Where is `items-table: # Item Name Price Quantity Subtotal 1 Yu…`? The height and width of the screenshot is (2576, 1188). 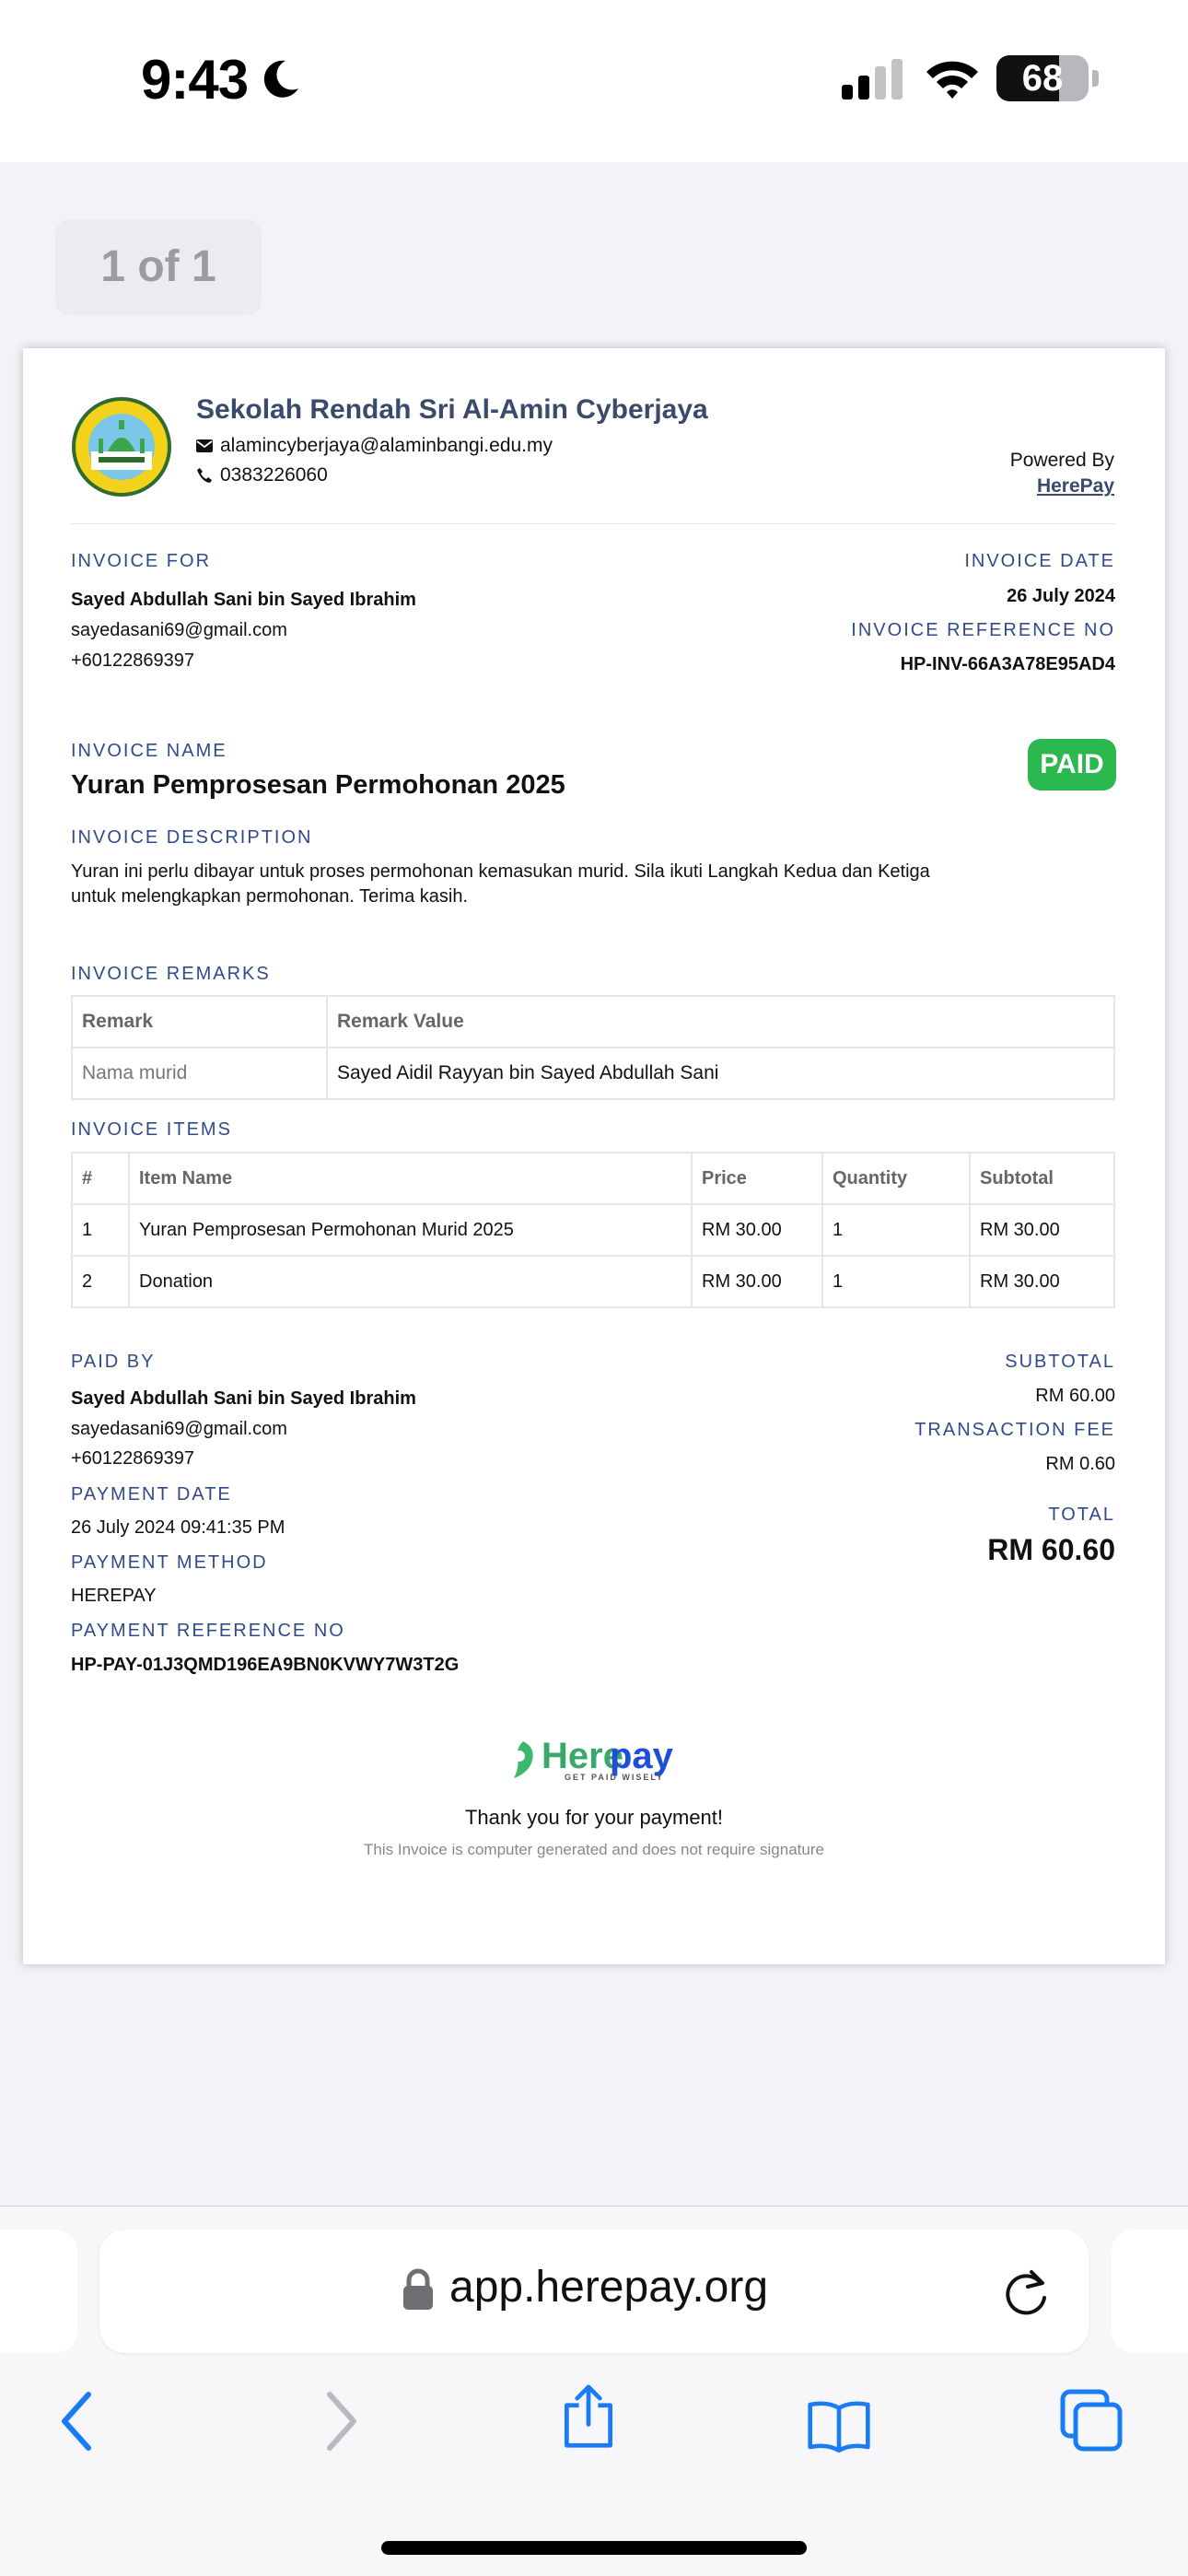
items-table: # Item Name Price Quantity Subtotal 1 Yu… is located at coordinates (593, 1230).